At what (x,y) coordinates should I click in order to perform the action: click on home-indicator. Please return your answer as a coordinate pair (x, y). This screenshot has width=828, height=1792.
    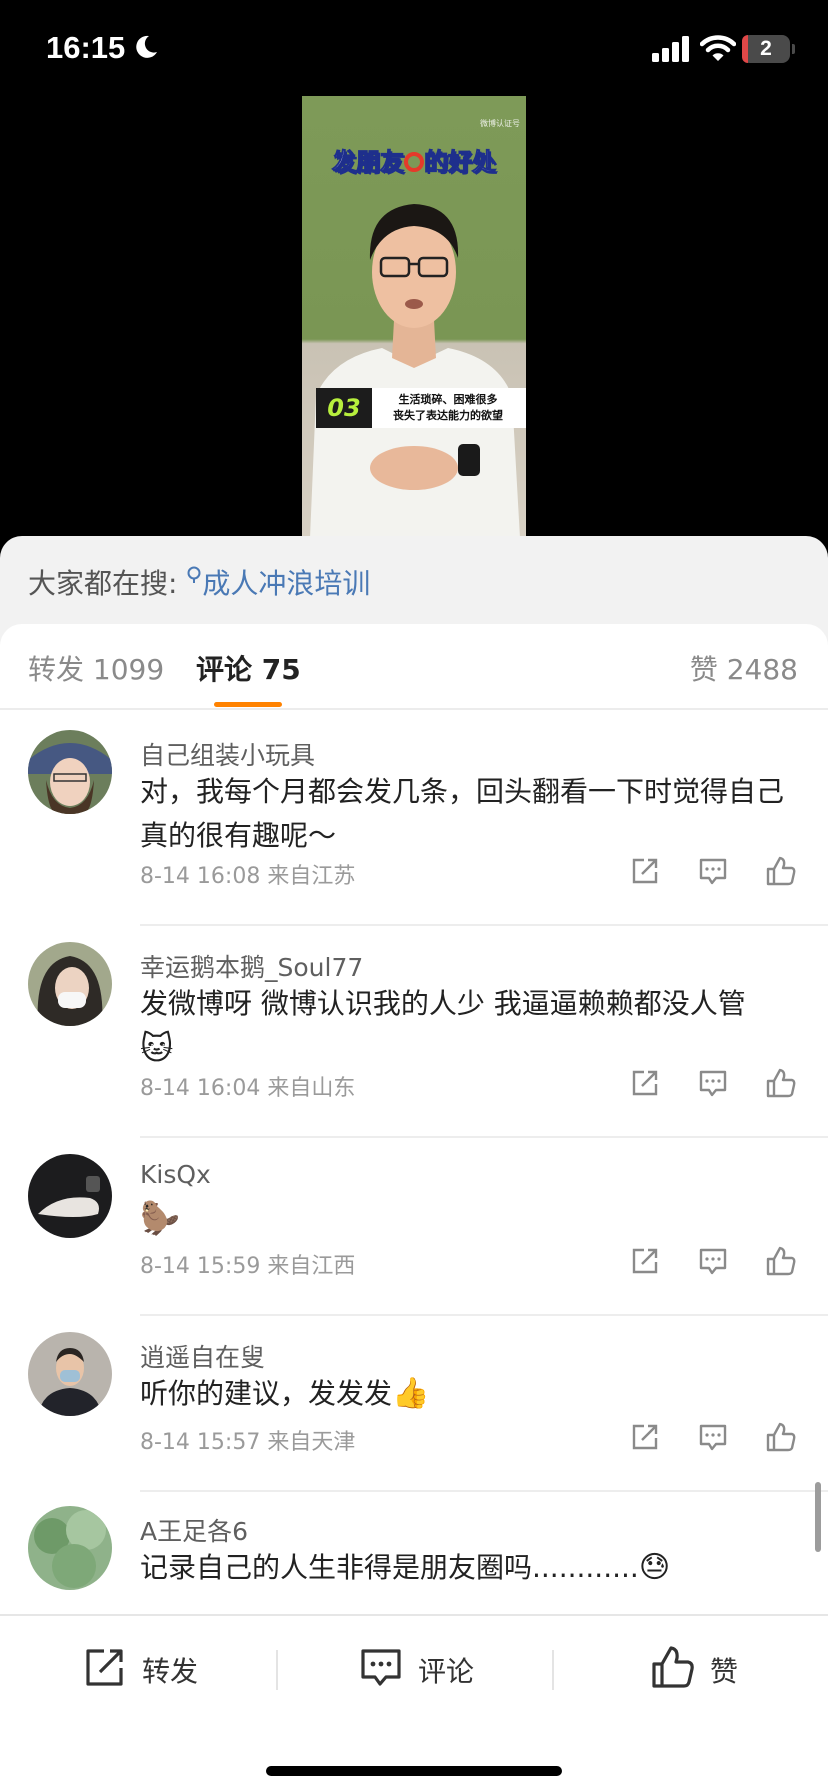
    Looking at the image, I should click on (414, 1771).